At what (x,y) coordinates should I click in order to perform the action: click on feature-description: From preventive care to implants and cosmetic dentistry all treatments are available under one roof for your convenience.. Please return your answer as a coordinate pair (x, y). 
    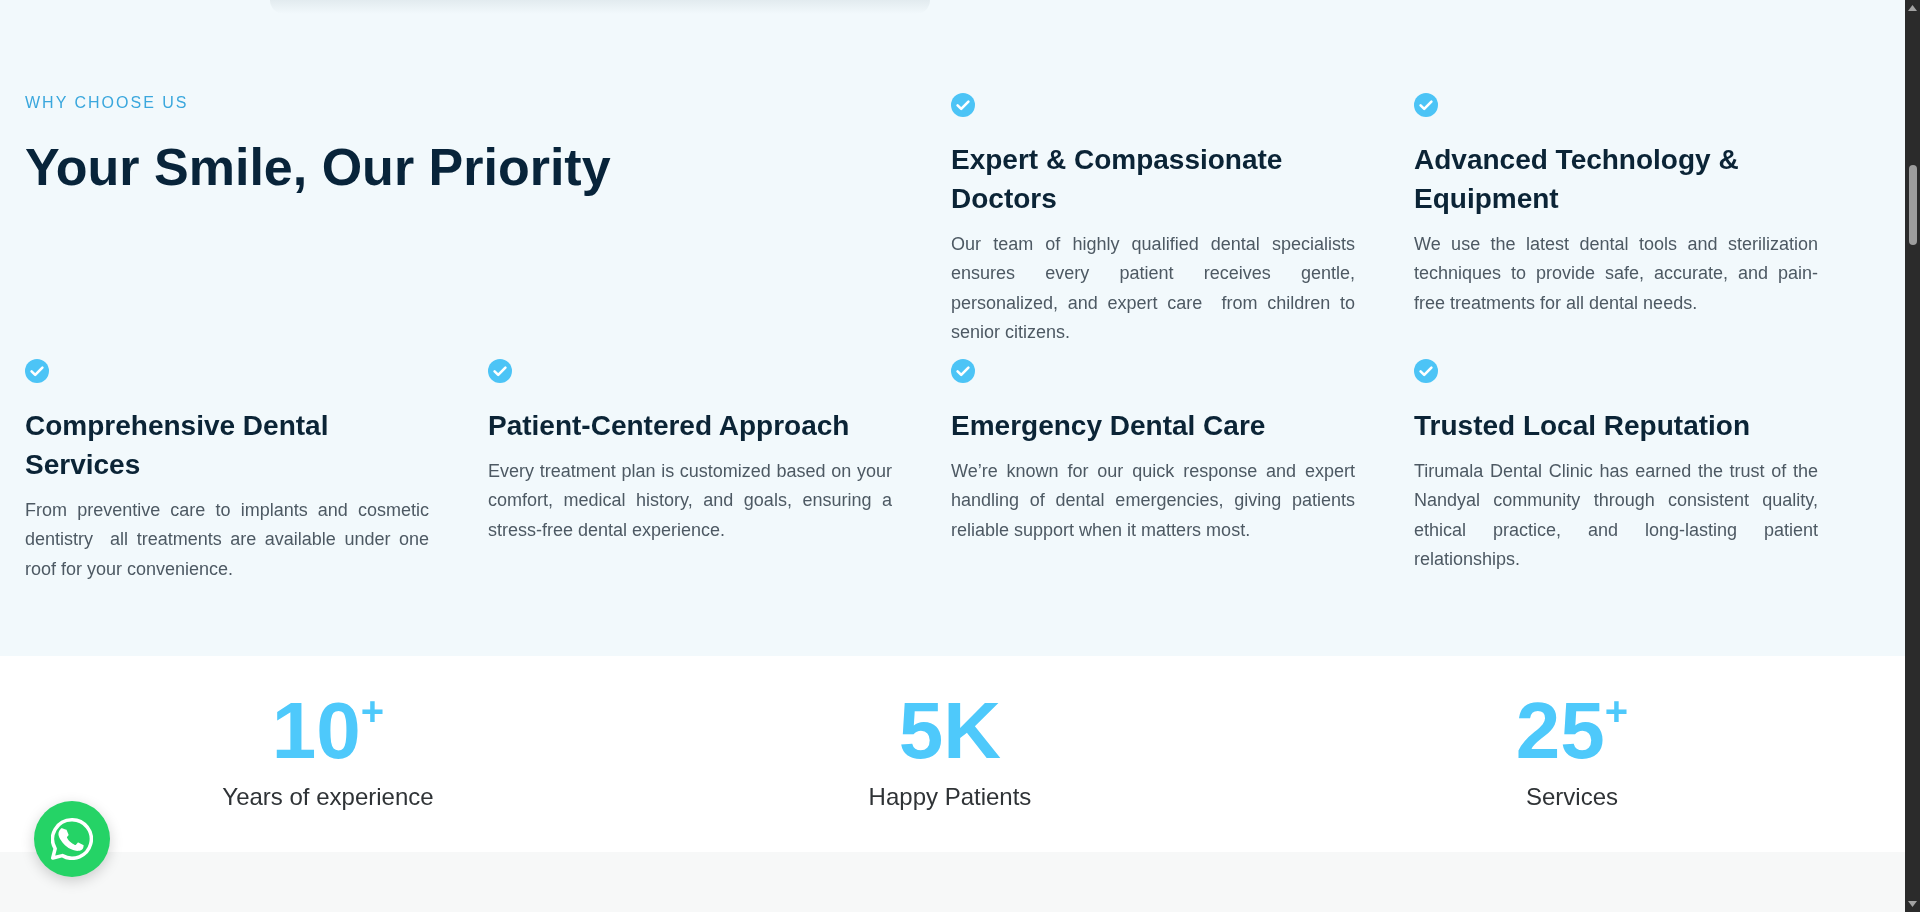
    Looking at the image, I should click on (227, 540).